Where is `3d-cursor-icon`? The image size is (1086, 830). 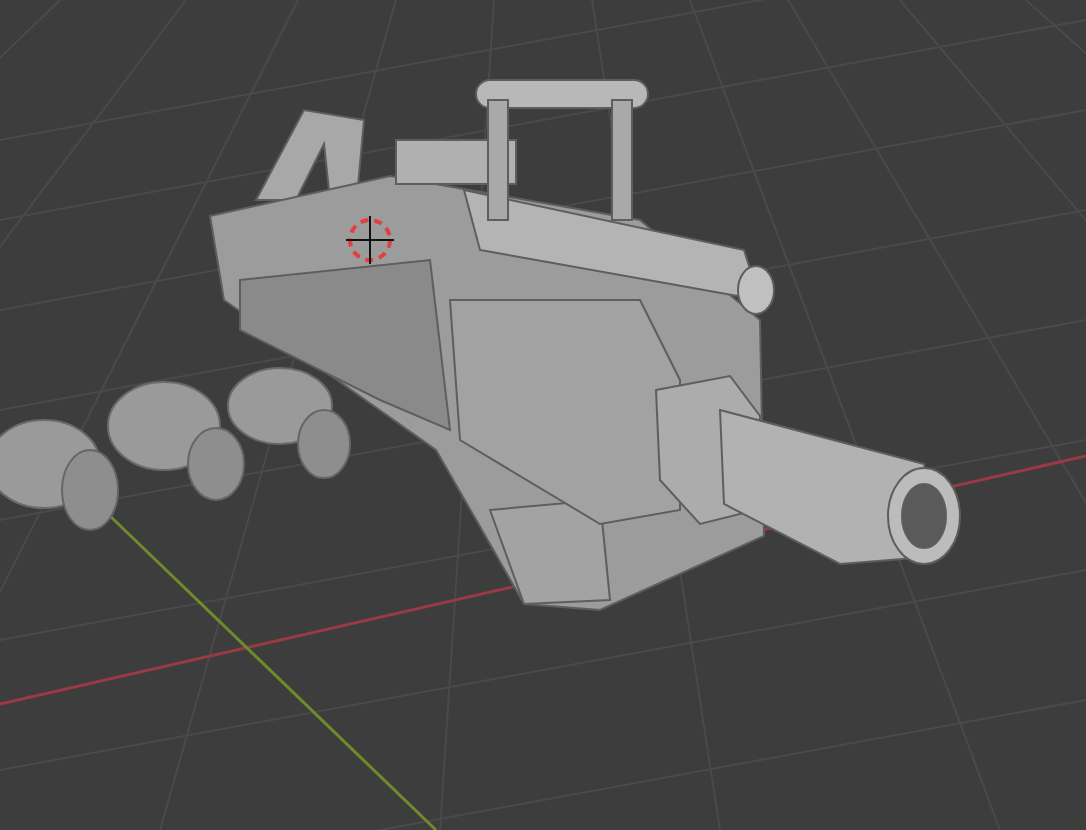 3d-cursor-icon is located at coordinates (370, 240).